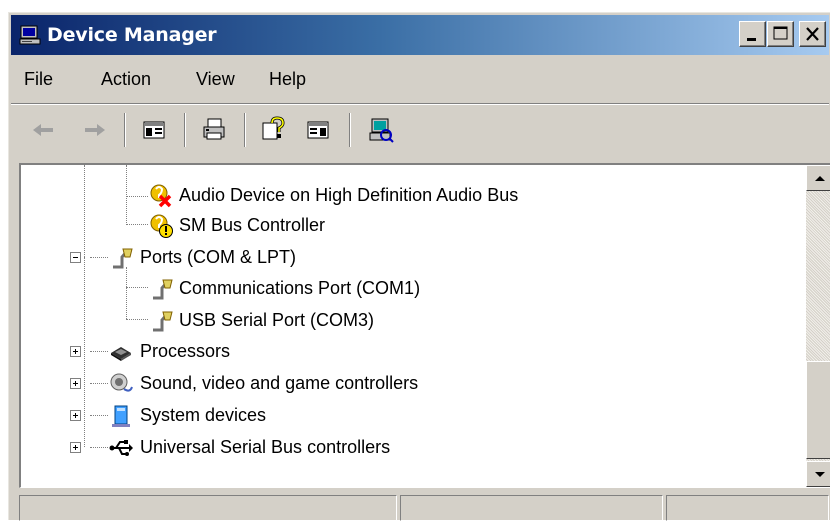 This screenshot has width=830, height=521. I want to click on scroll-up-button, so click(818, 178).